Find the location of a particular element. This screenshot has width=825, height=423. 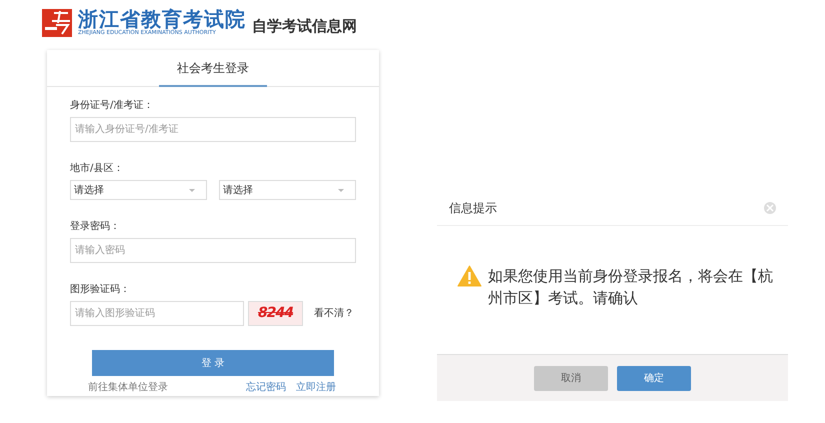

field-label: 图形验证码： is located at coordinates (100, 290).